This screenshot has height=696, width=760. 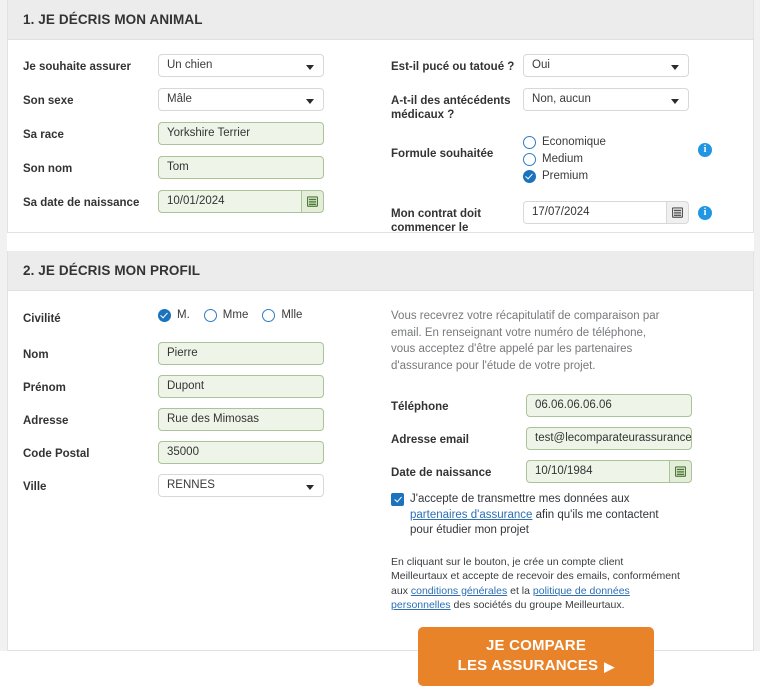 I want to click on date-naissance-label: Date de naissance, so click(x=441, y=473).